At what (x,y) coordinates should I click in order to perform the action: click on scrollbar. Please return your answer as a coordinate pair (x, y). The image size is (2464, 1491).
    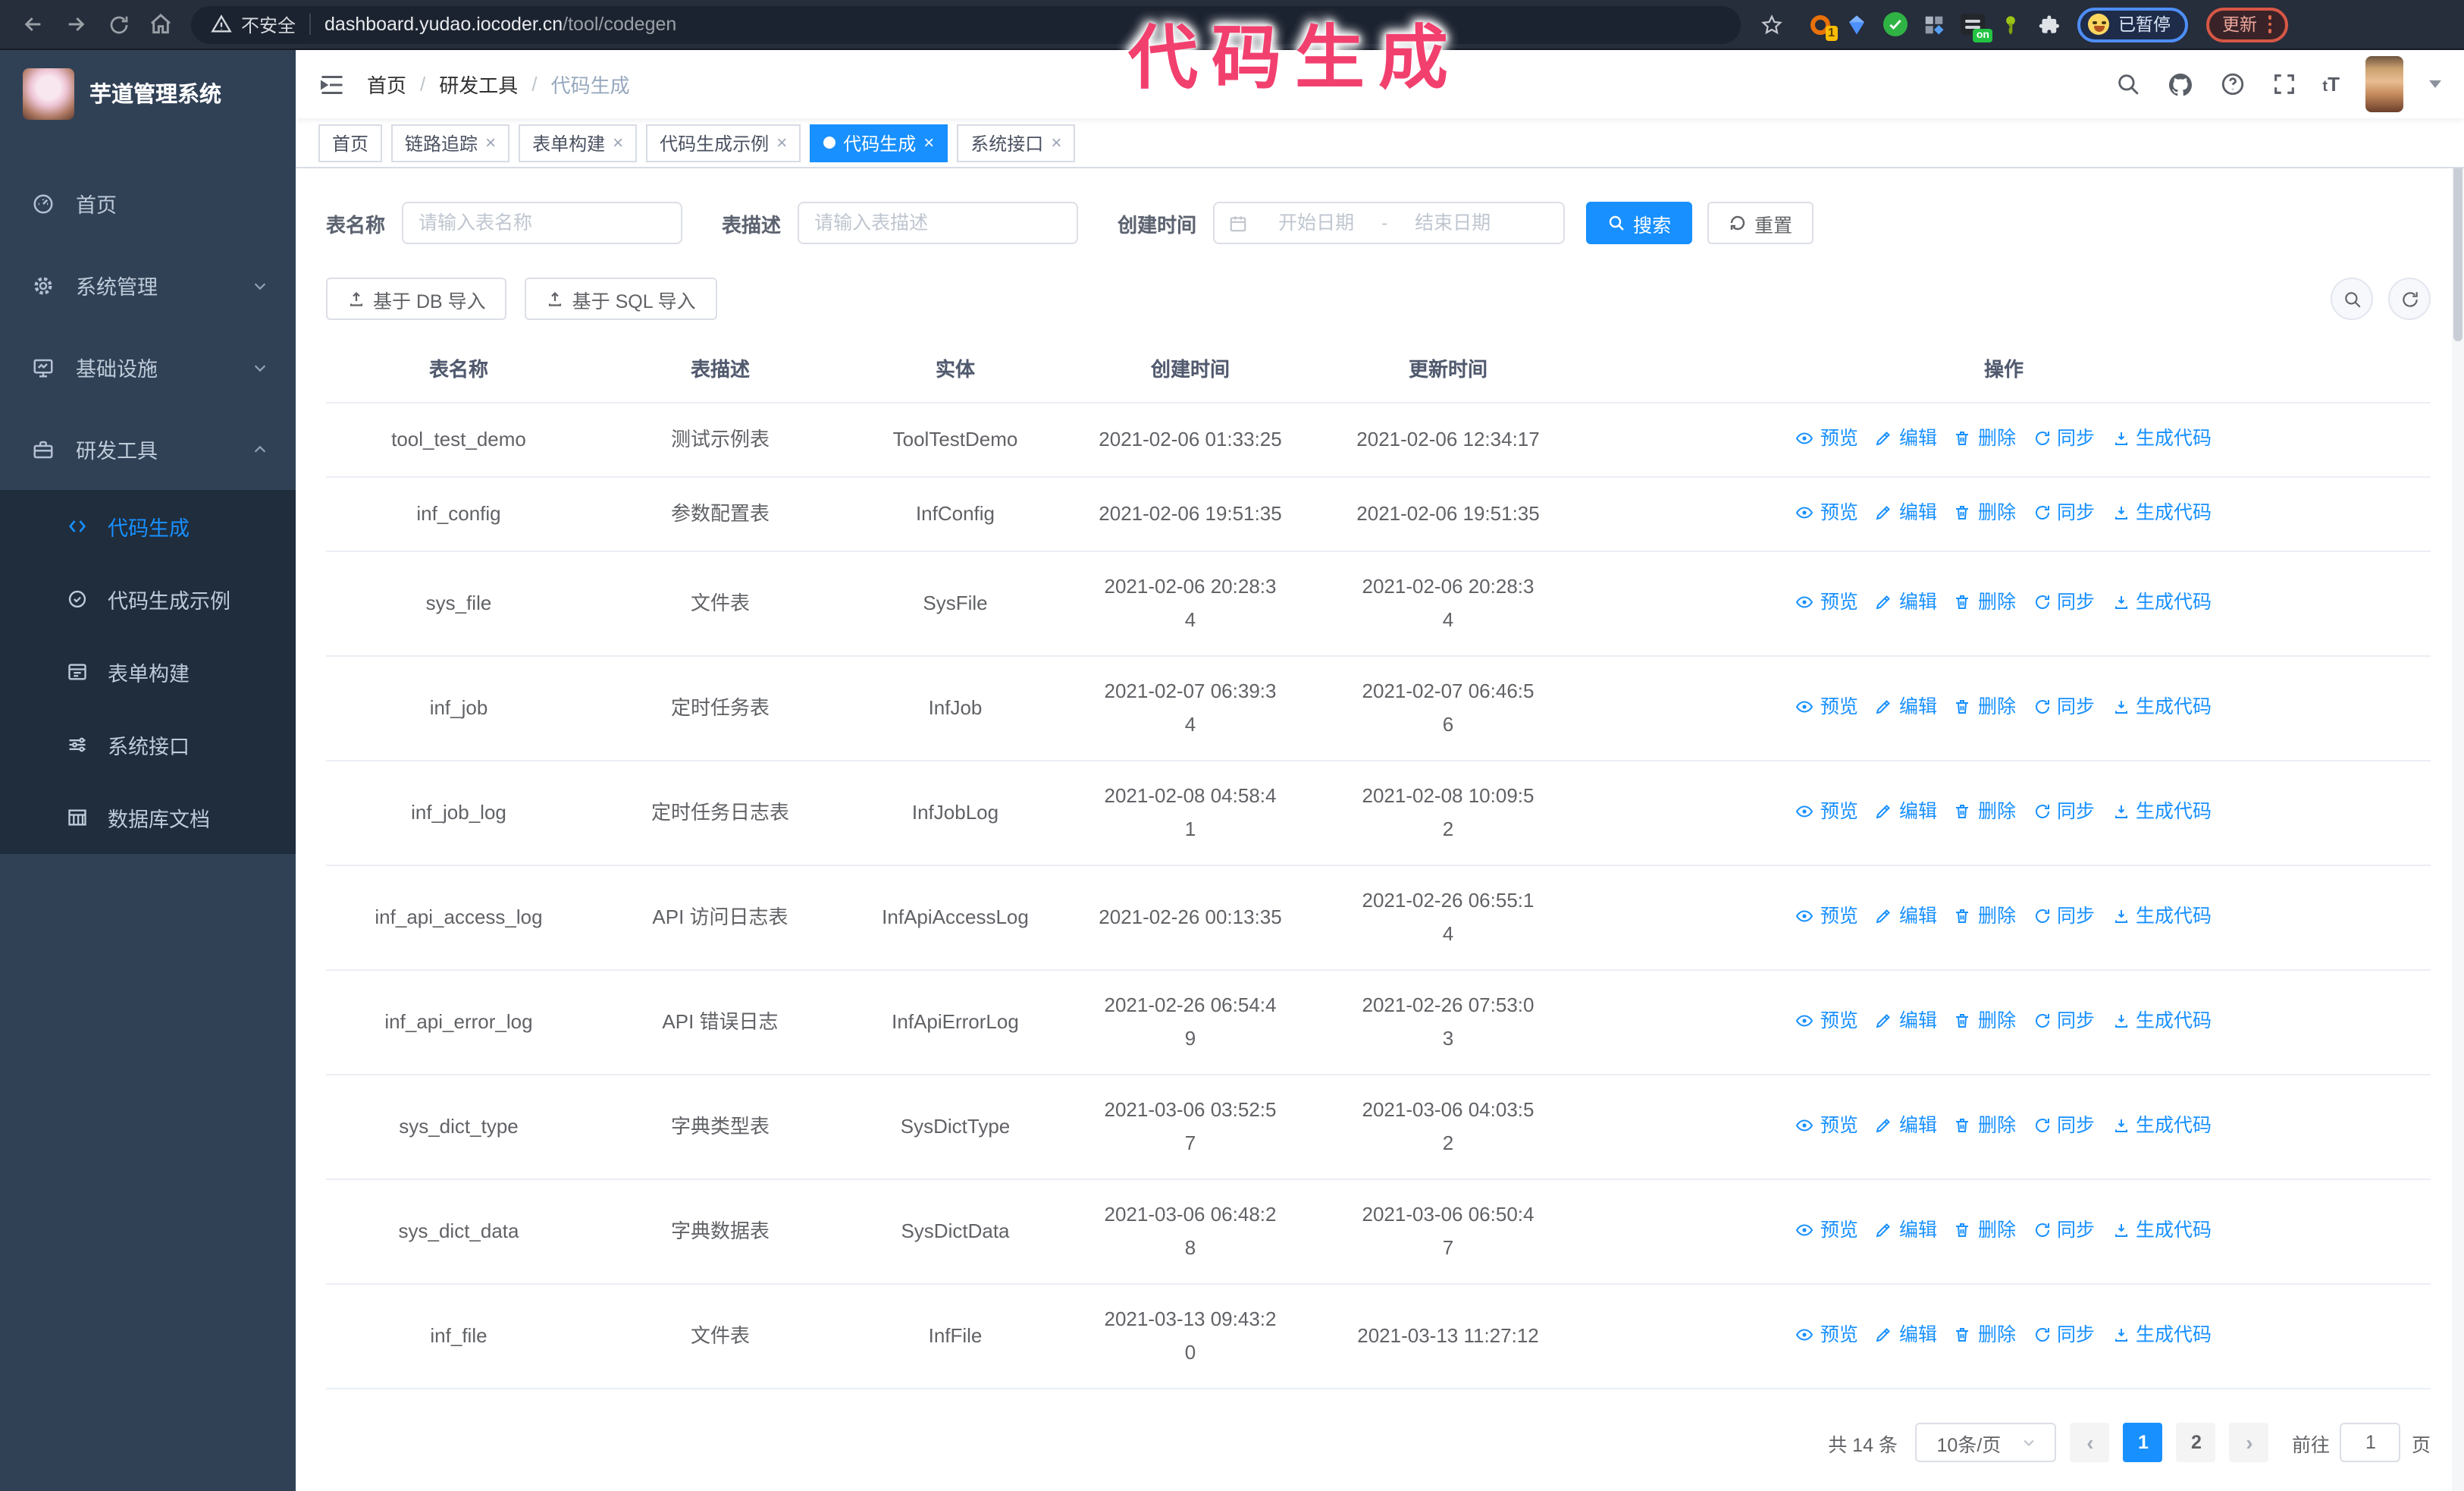
    Looking at the image, I should click on (2458, 770).